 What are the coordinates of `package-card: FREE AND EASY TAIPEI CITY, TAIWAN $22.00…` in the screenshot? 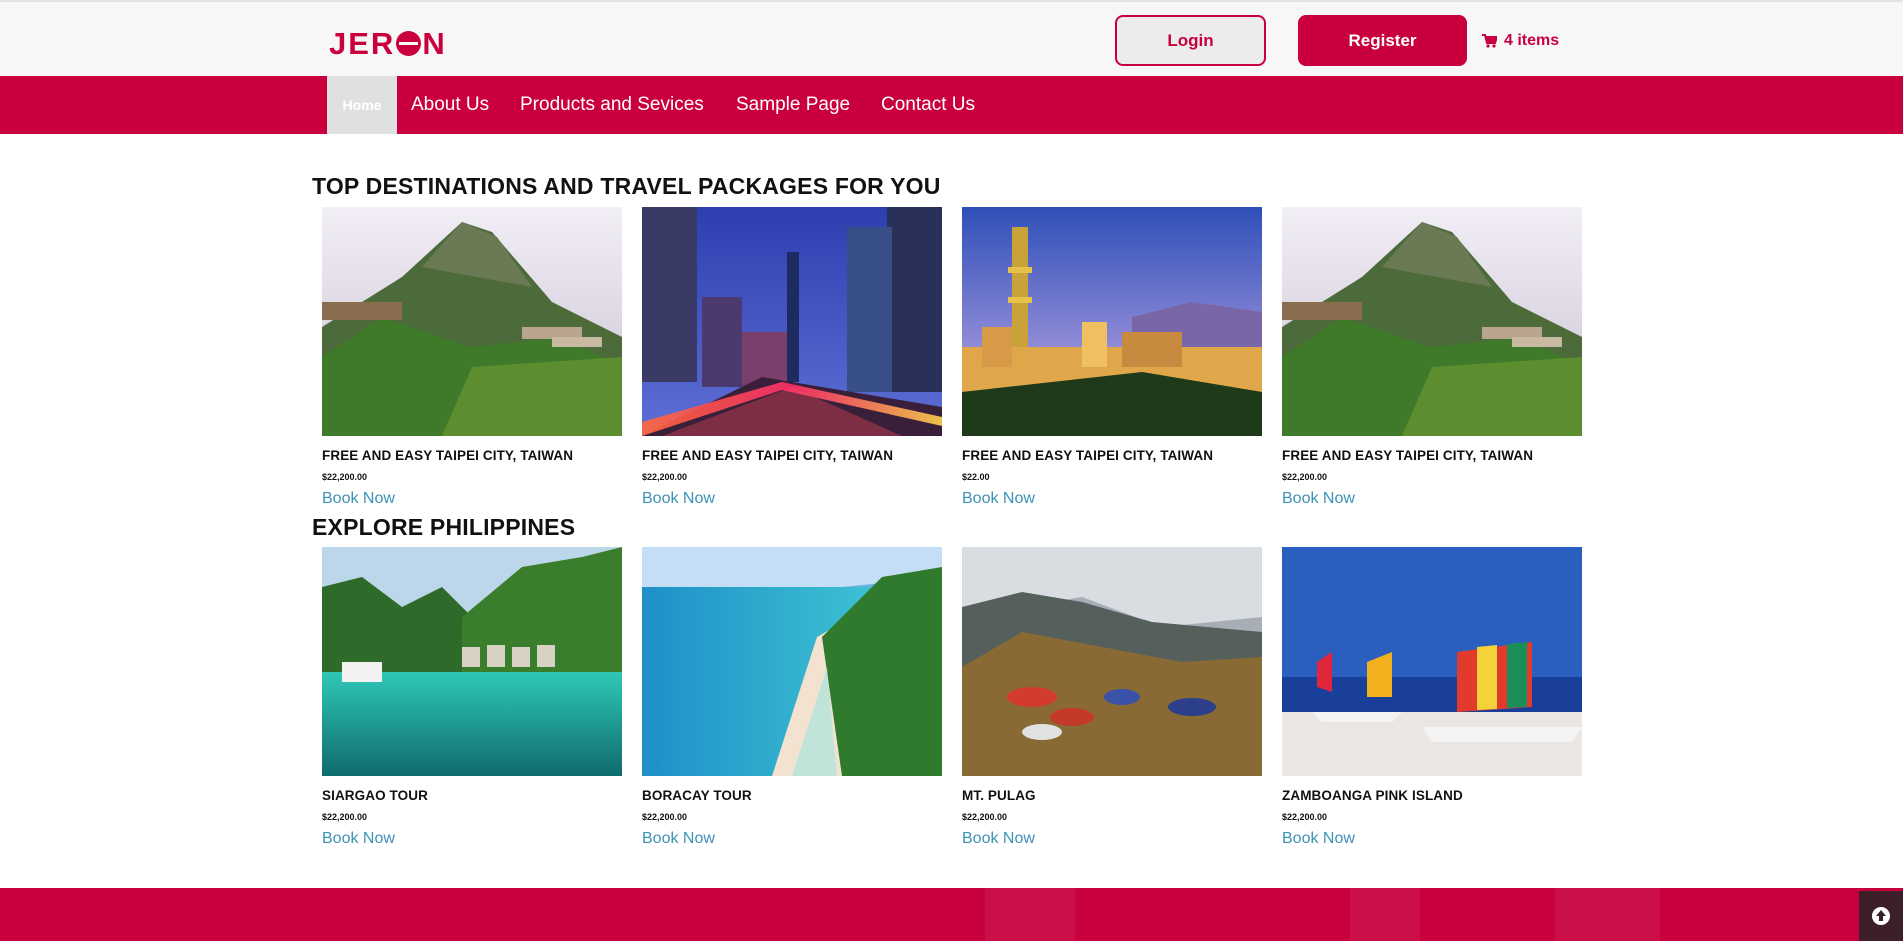 It's located at (1112, 357).